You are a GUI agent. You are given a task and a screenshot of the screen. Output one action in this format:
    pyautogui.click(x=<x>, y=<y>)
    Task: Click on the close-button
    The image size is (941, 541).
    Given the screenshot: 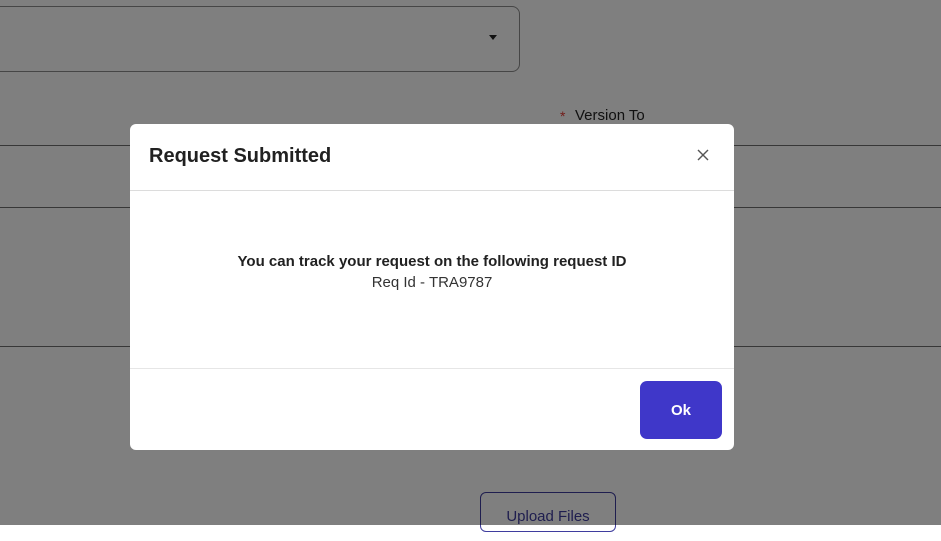 What is the action you would take?
    pyautogui.click(x=703, y=155)
    